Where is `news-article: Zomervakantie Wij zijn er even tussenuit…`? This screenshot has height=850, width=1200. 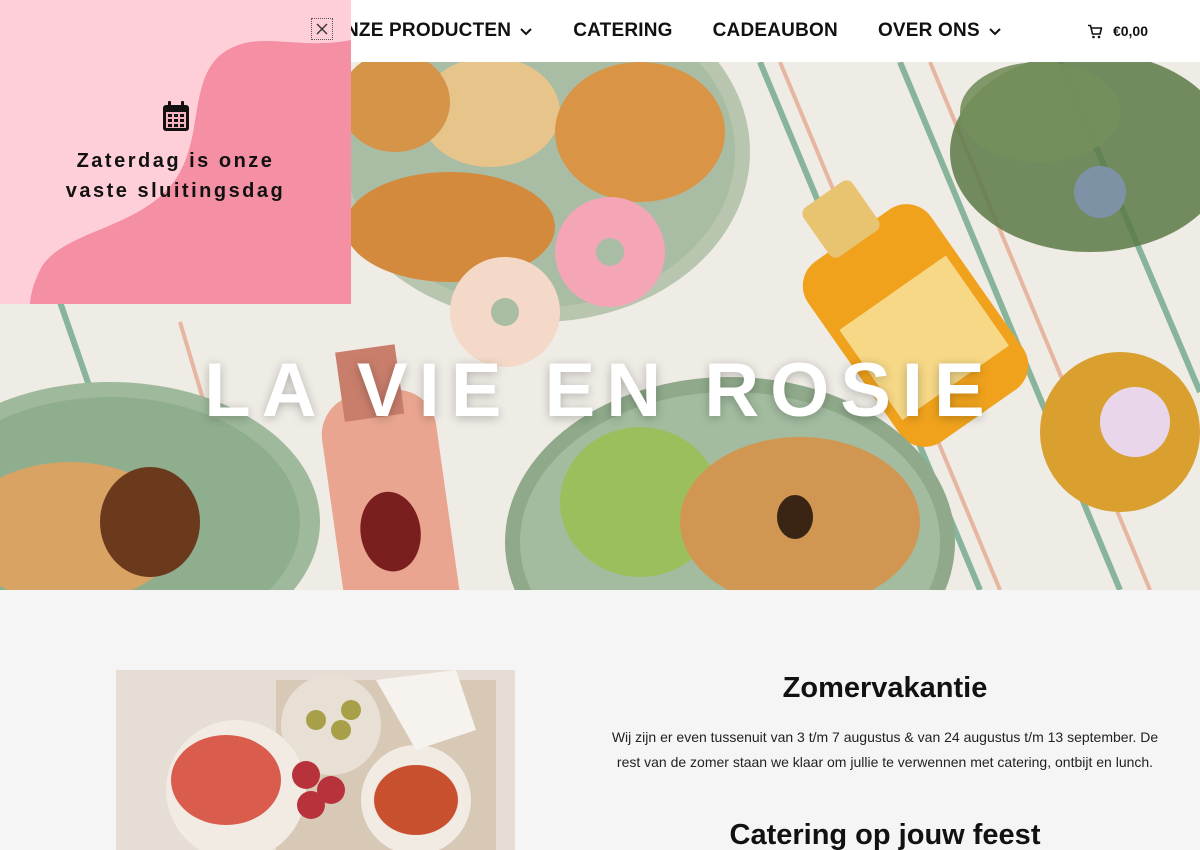 news-article: Zomervakantie Wij zijn er even tussenuit… is located at coordinates (885, 761).